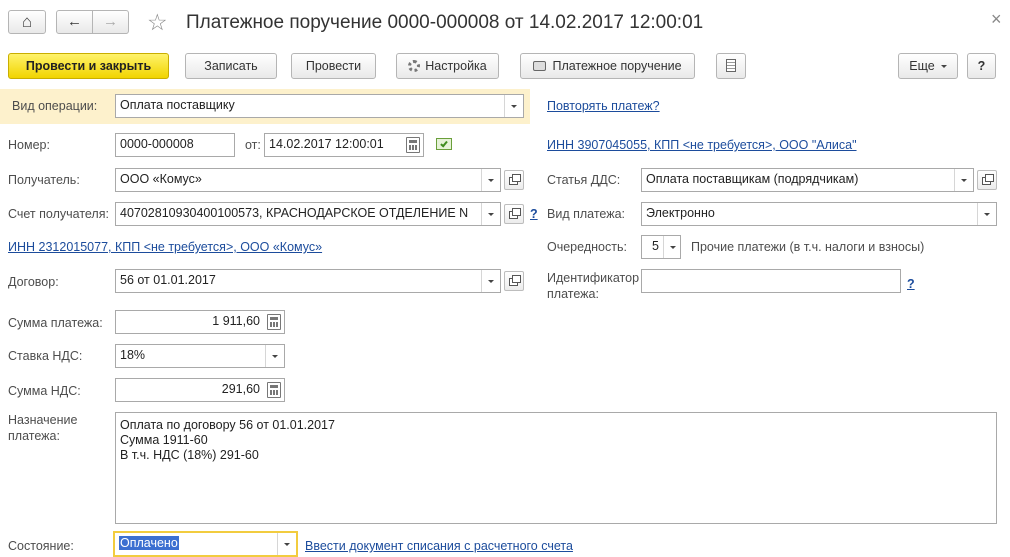 The width and height of the screenshot is (1010, 557). Describe the element at coordinates (149, 543) in the screenshot. I see `status-value: Оплачено` at that location.